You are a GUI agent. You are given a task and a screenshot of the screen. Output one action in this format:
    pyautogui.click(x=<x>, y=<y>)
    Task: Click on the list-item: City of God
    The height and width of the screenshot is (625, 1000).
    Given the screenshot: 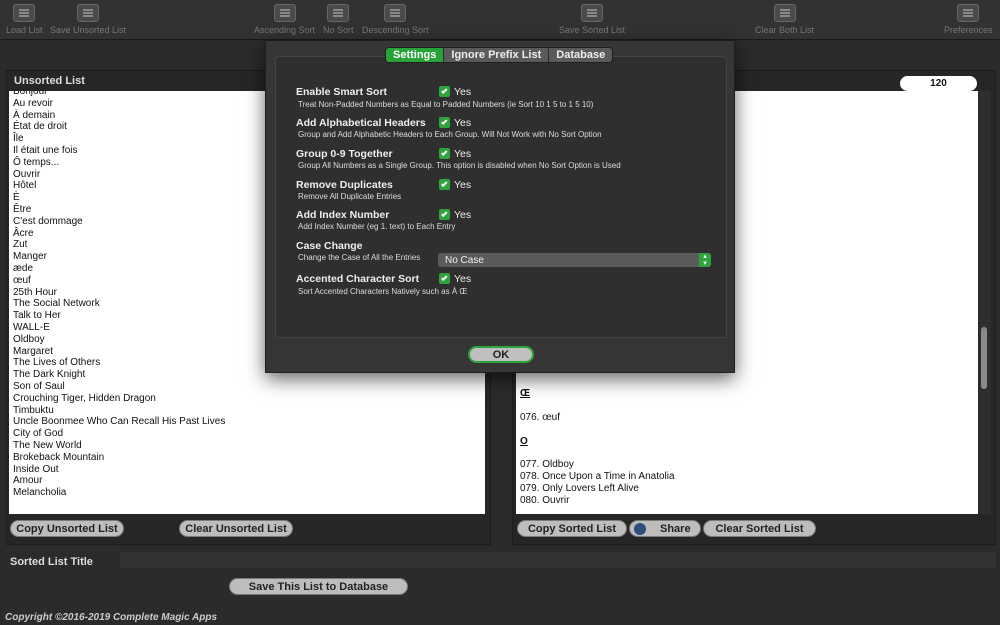 What is the action you would take?
    pyautogui.click(x=38, y=434)
    